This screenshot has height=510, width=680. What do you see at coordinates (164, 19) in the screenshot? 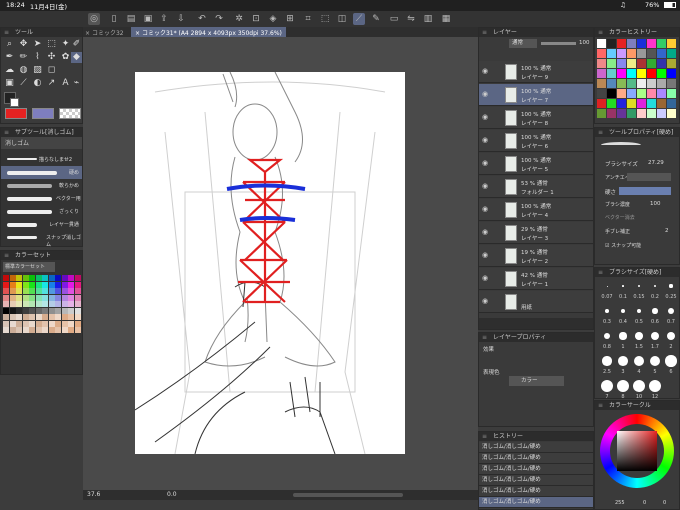
I see `export-icon: ⇪` at bounding box center [164, 19].